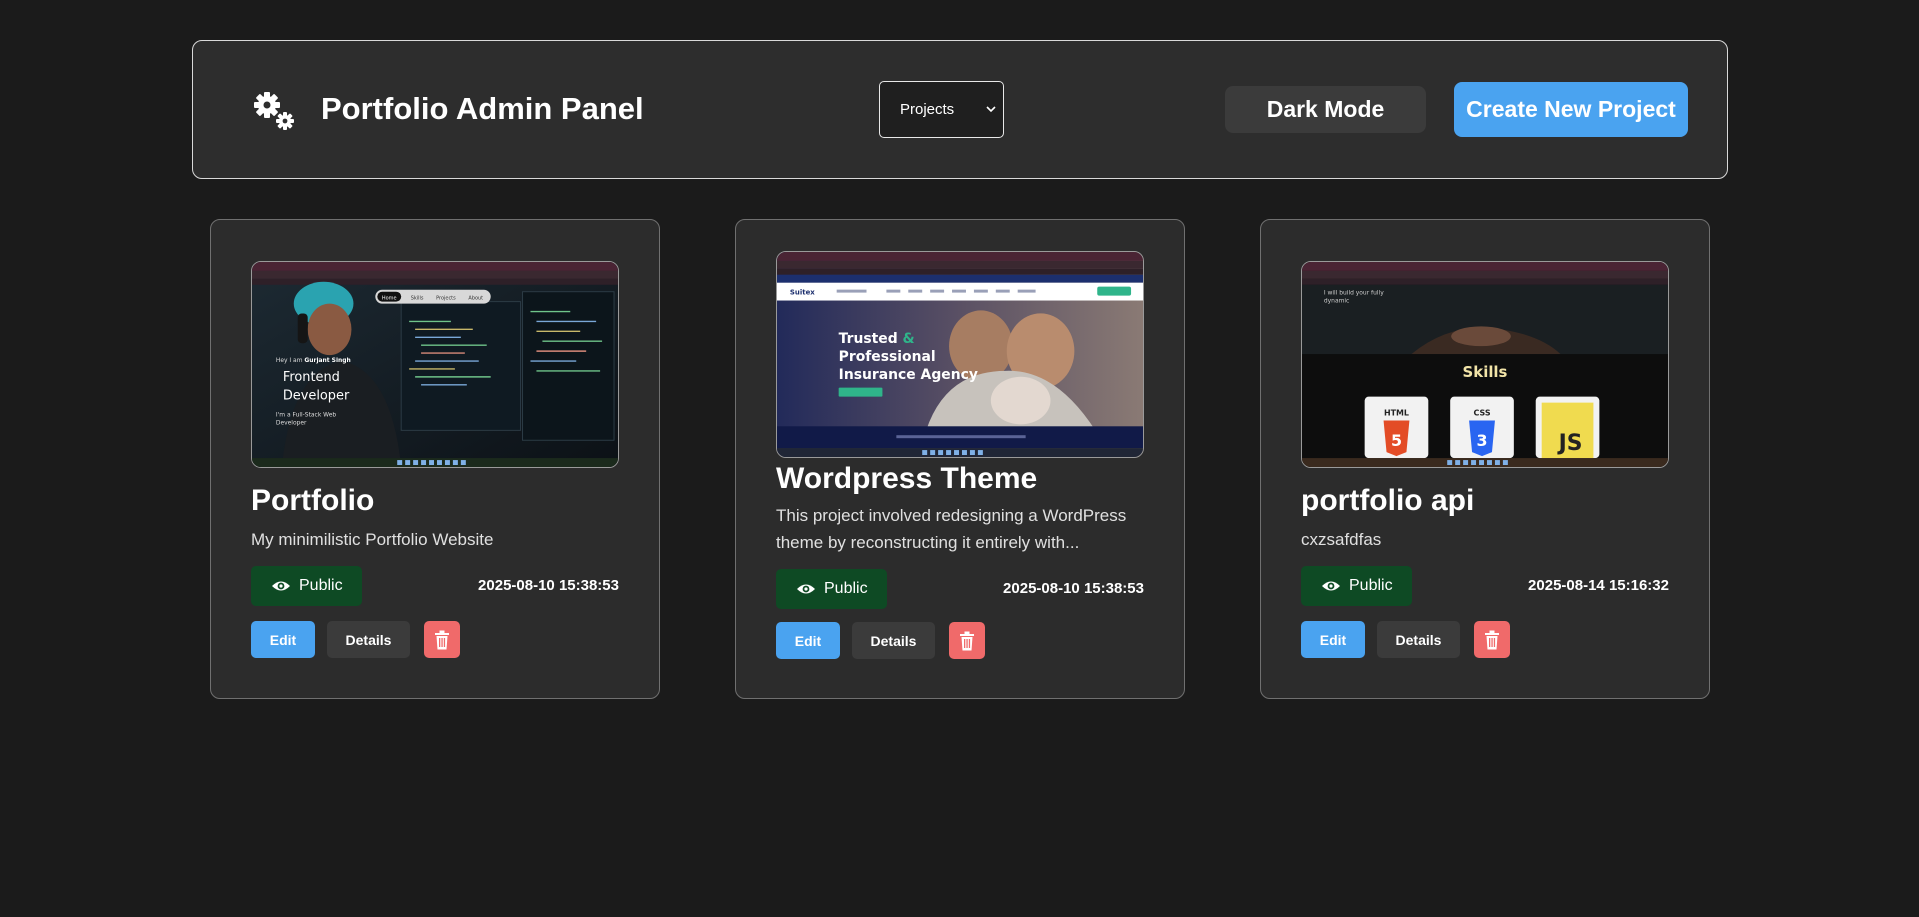 The height and width of the screenshot is (917, 1919). I want to click on gears-icon, so click(274, 111).